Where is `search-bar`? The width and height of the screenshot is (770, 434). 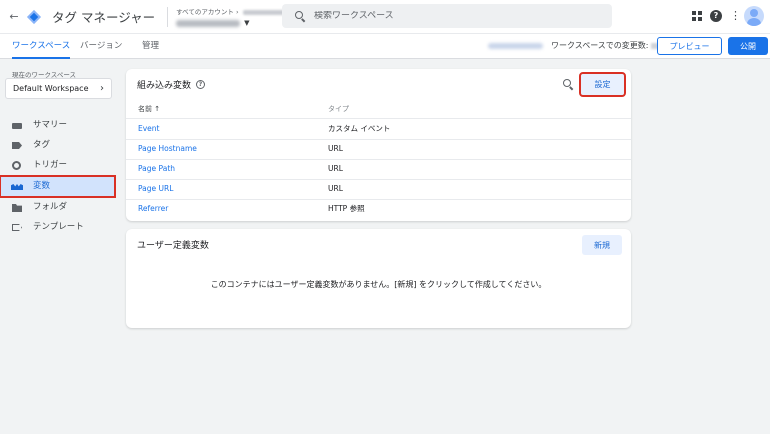 search-bar is located at coordinates (447, 16).